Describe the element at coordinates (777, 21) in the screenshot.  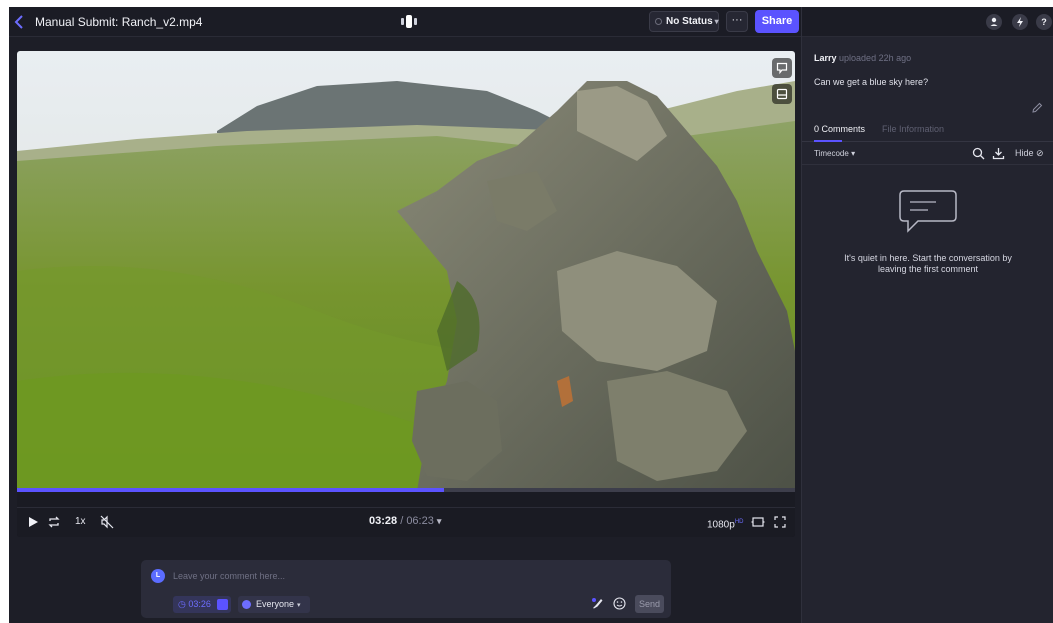
I see `share-button: Share` at that location.